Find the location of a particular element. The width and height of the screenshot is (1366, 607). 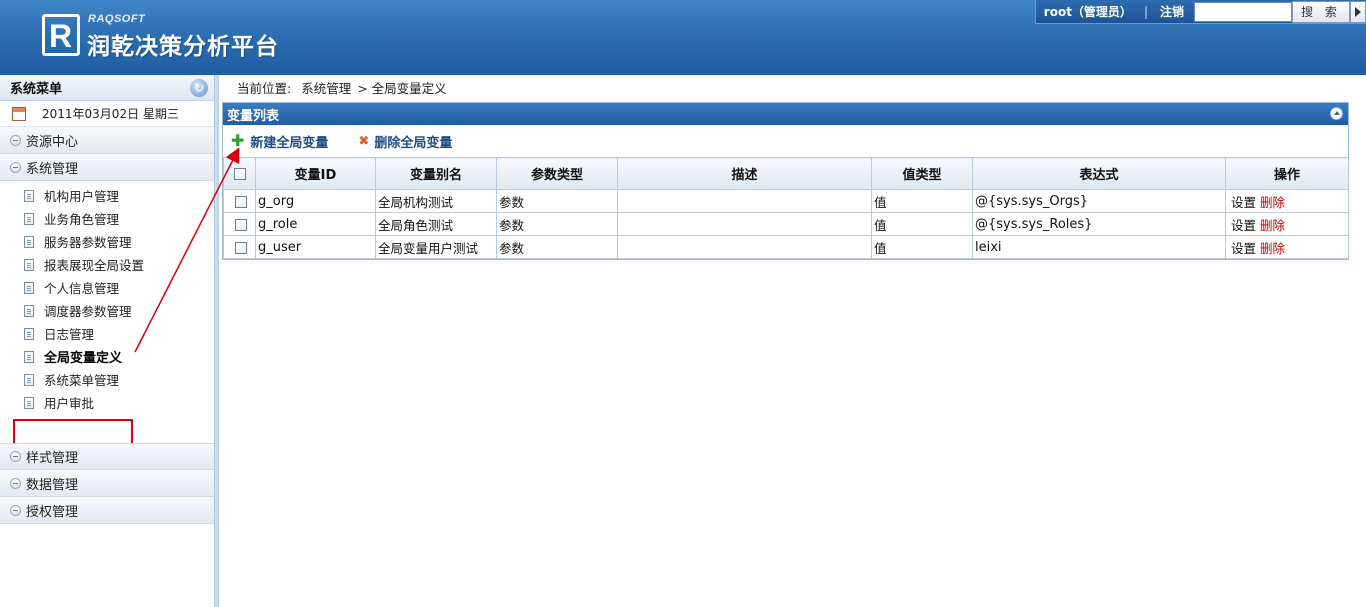

table-header-row: 变量ID 变量别名 参数类型 描述 值类型 表达式 操作 is located at coordinates (786, 173).